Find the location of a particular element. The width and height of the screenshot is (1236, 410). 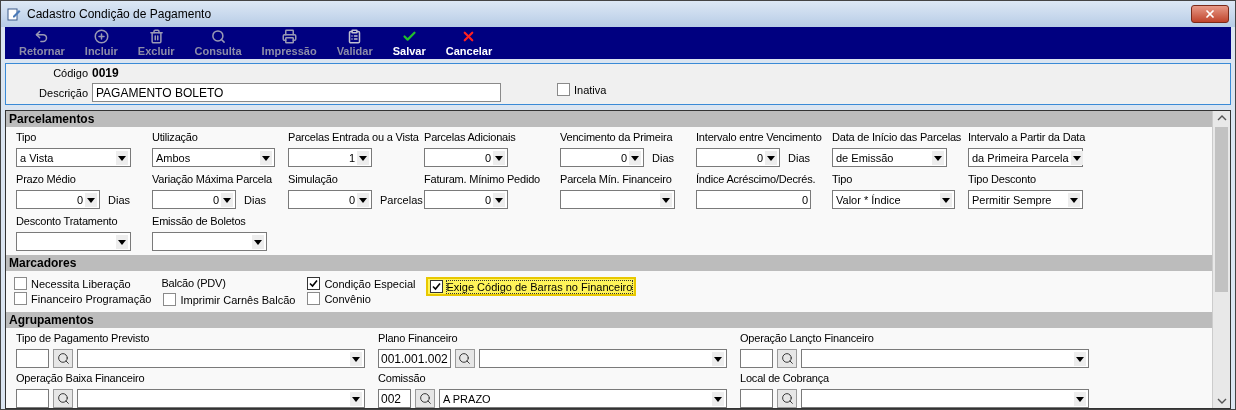

undo-arrow-icon is located at coordinates (42, 36).